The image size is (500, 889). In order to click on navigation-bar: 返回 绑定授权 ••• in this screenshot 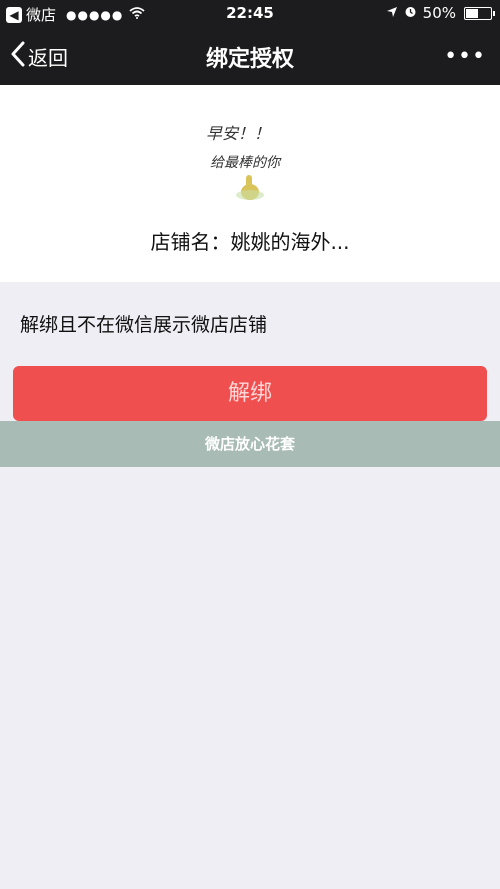, I will do `click(250, 56)`.